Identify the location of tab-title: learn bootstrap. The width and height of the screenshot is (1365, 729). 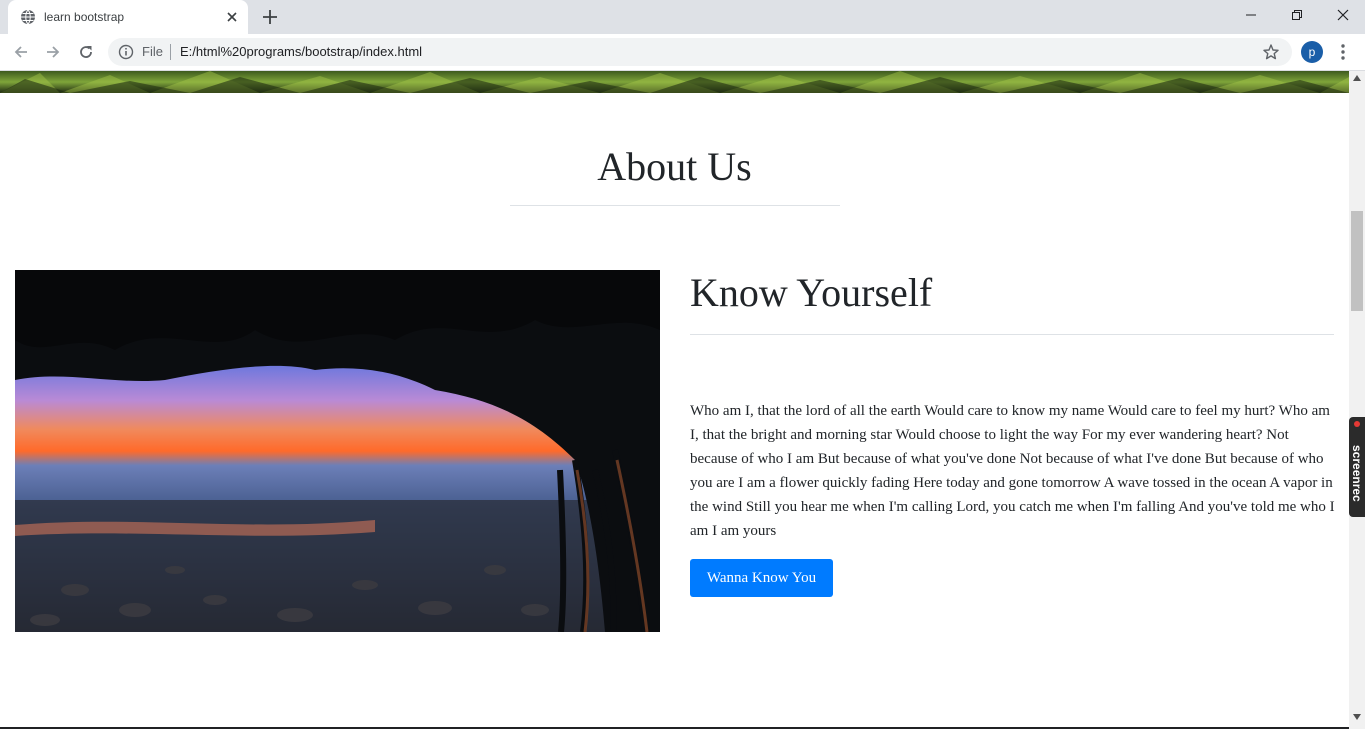
(84, 17).